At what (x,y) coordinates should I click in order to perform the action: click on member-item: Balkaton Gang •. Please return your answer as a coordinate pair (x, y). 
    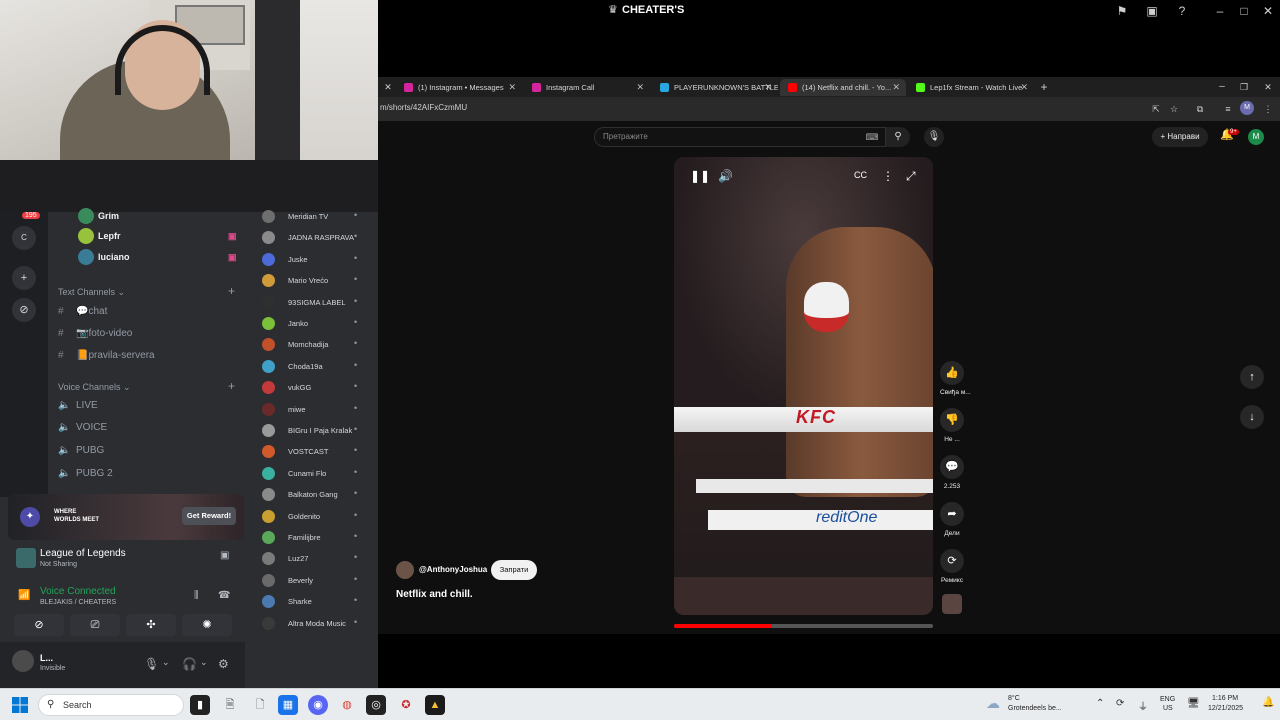
    Looking at the image, I should click on (318, 494).